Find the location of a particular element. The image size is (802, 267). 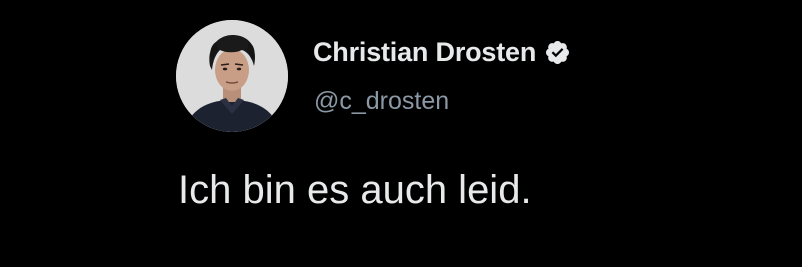

avatar-photo is located at coordinates (232, 76).